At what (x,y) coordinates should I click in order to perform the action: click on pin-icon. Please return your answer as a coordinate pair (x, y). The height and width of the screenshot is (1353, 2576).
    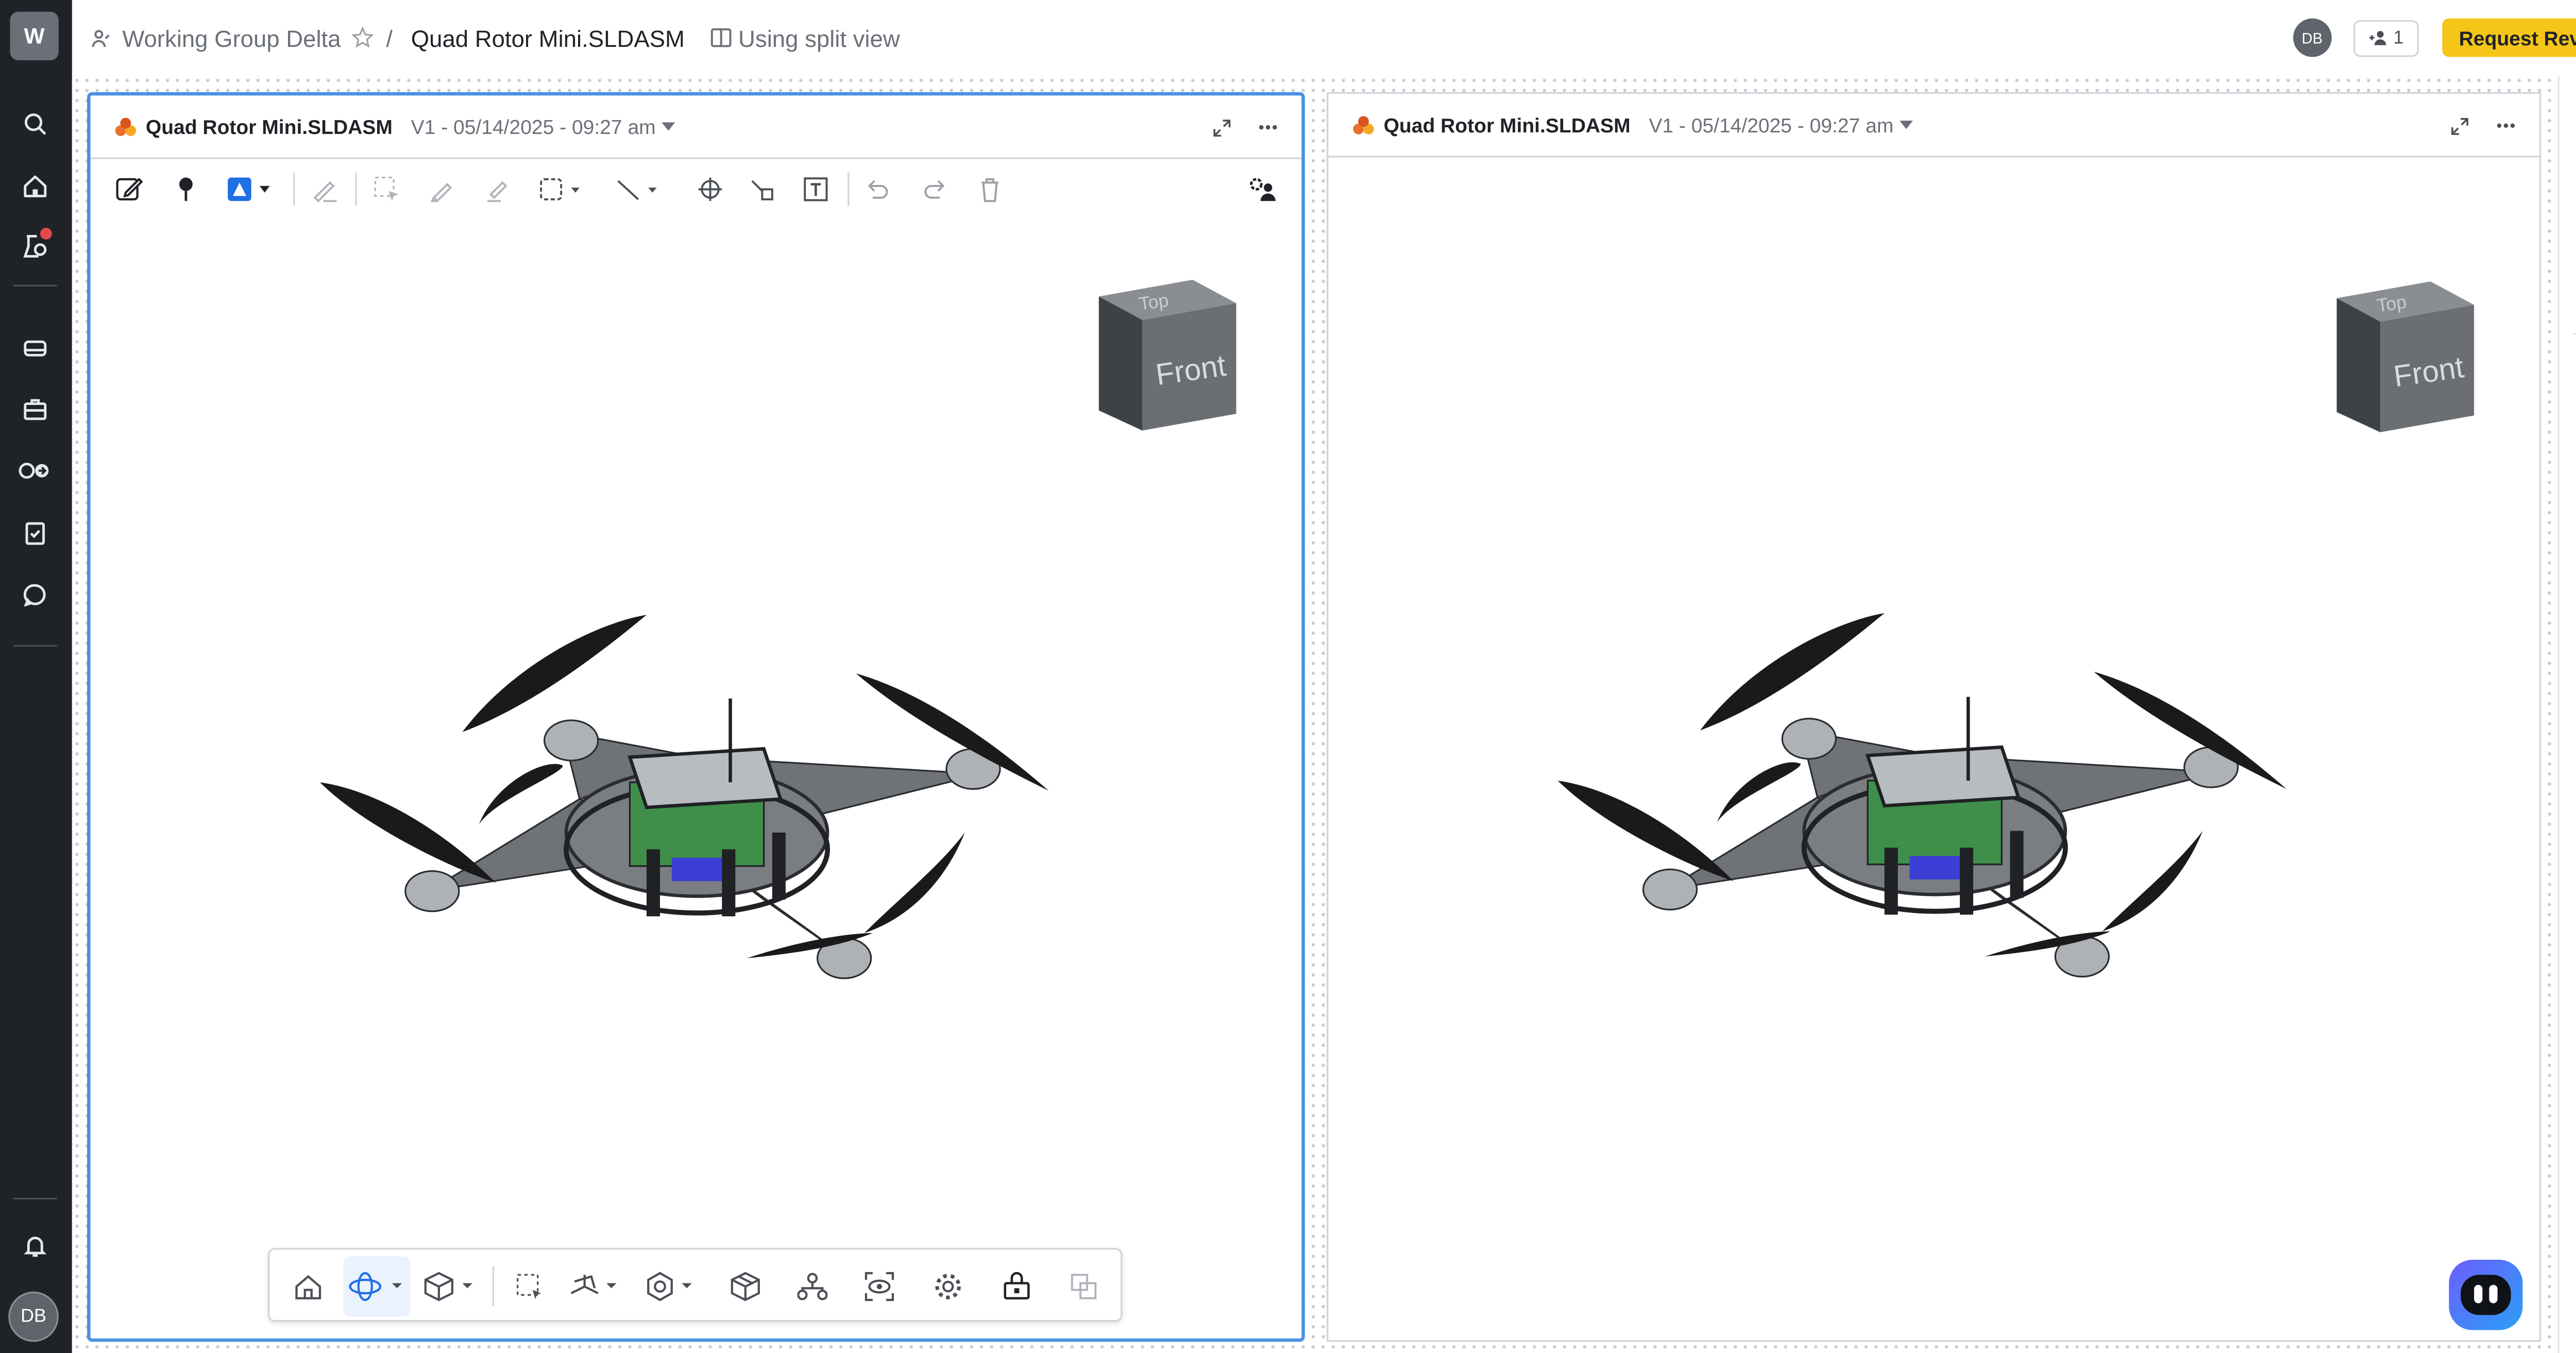
    Looking at the image, I should click on (186, 189).